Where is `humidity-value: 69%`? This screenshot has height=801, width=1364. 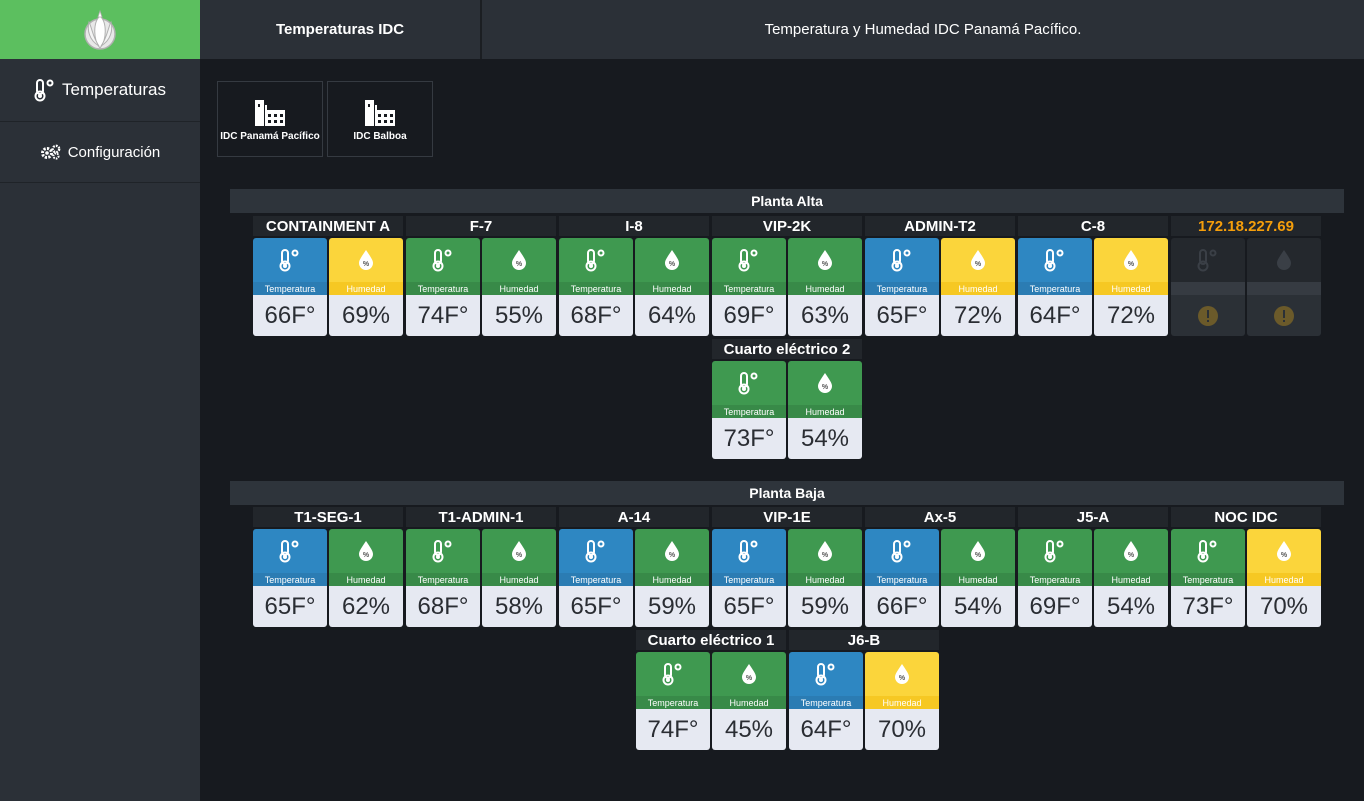
humidity-value: 69% is located at coordinates (366, 315).